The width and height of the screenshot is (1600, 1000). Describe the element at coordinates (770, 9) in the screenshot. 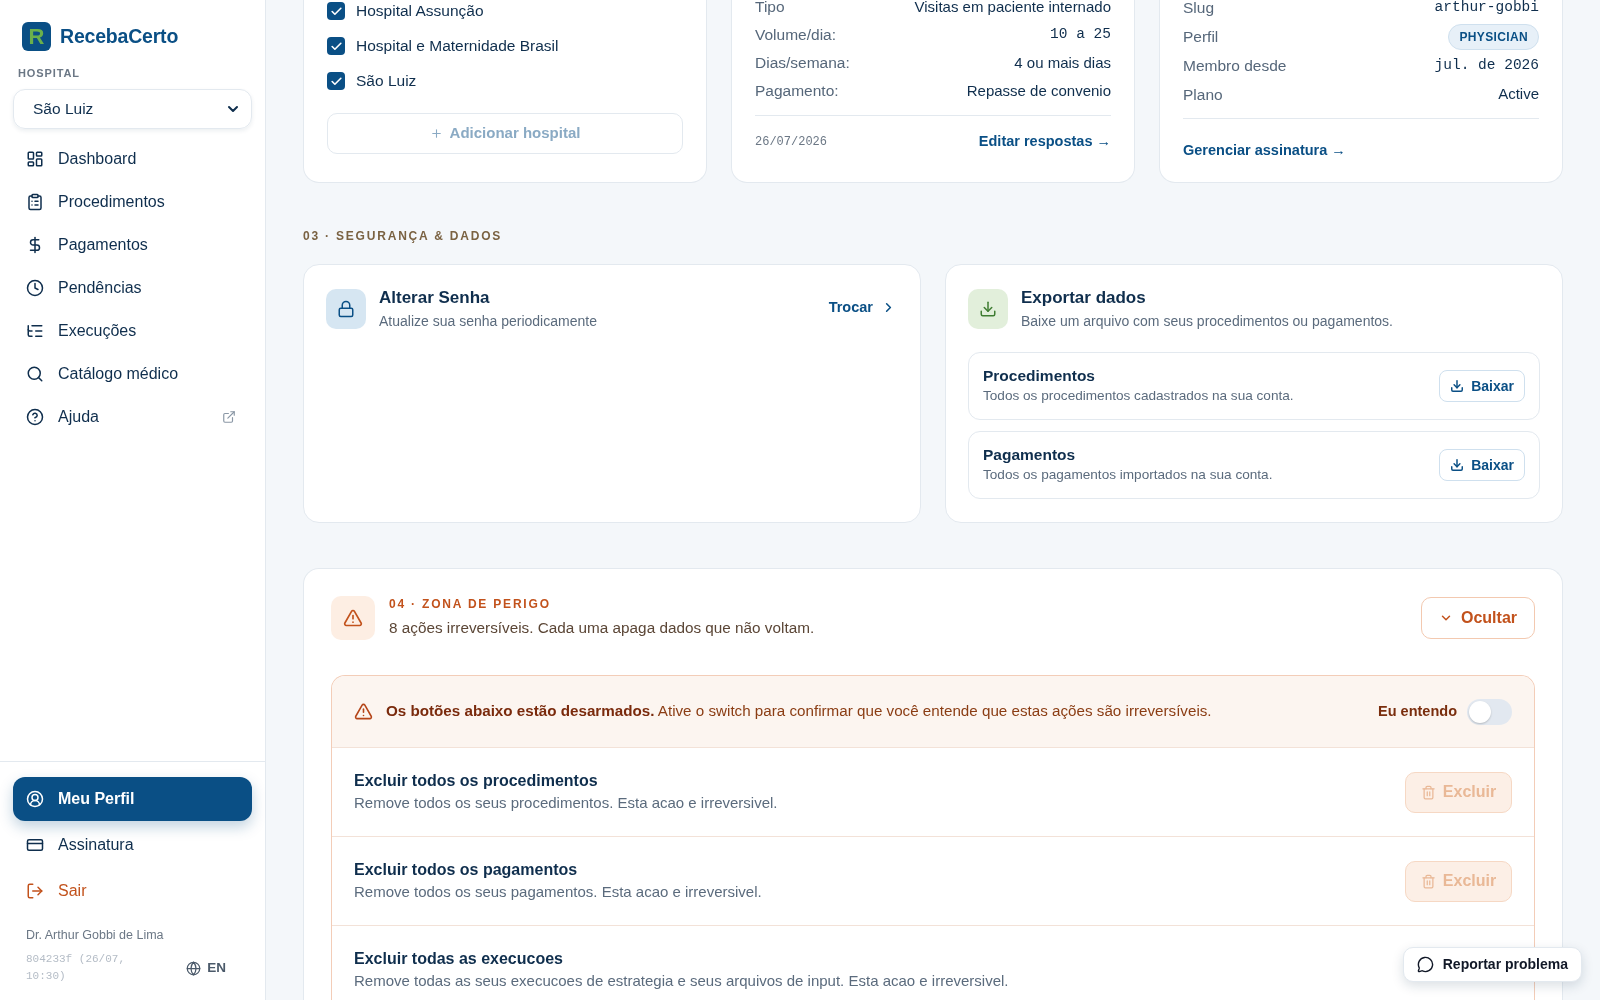

I see `field-label: Tipo` at that location.